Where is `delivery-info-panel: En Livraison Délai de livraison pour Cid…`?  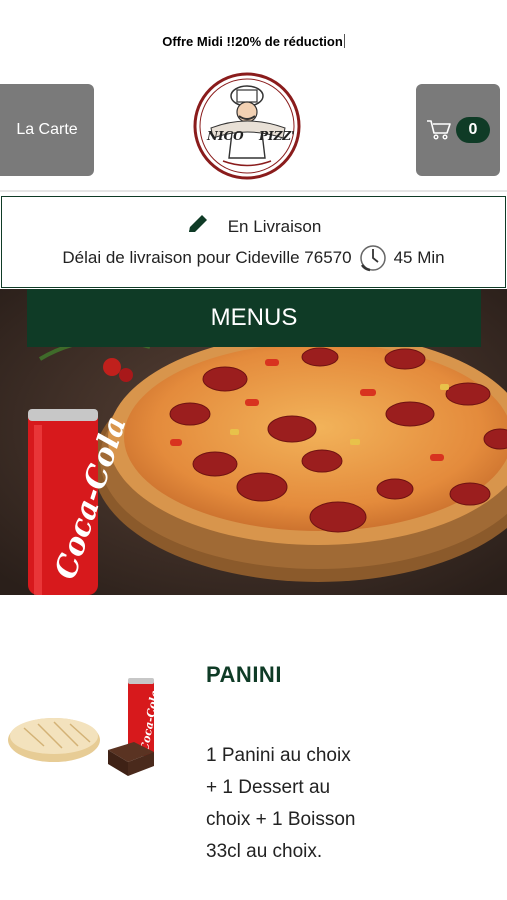
delivery-info-panel: En Livraison Délai de livraison pour Cid… is located at coordinates (253, 242).